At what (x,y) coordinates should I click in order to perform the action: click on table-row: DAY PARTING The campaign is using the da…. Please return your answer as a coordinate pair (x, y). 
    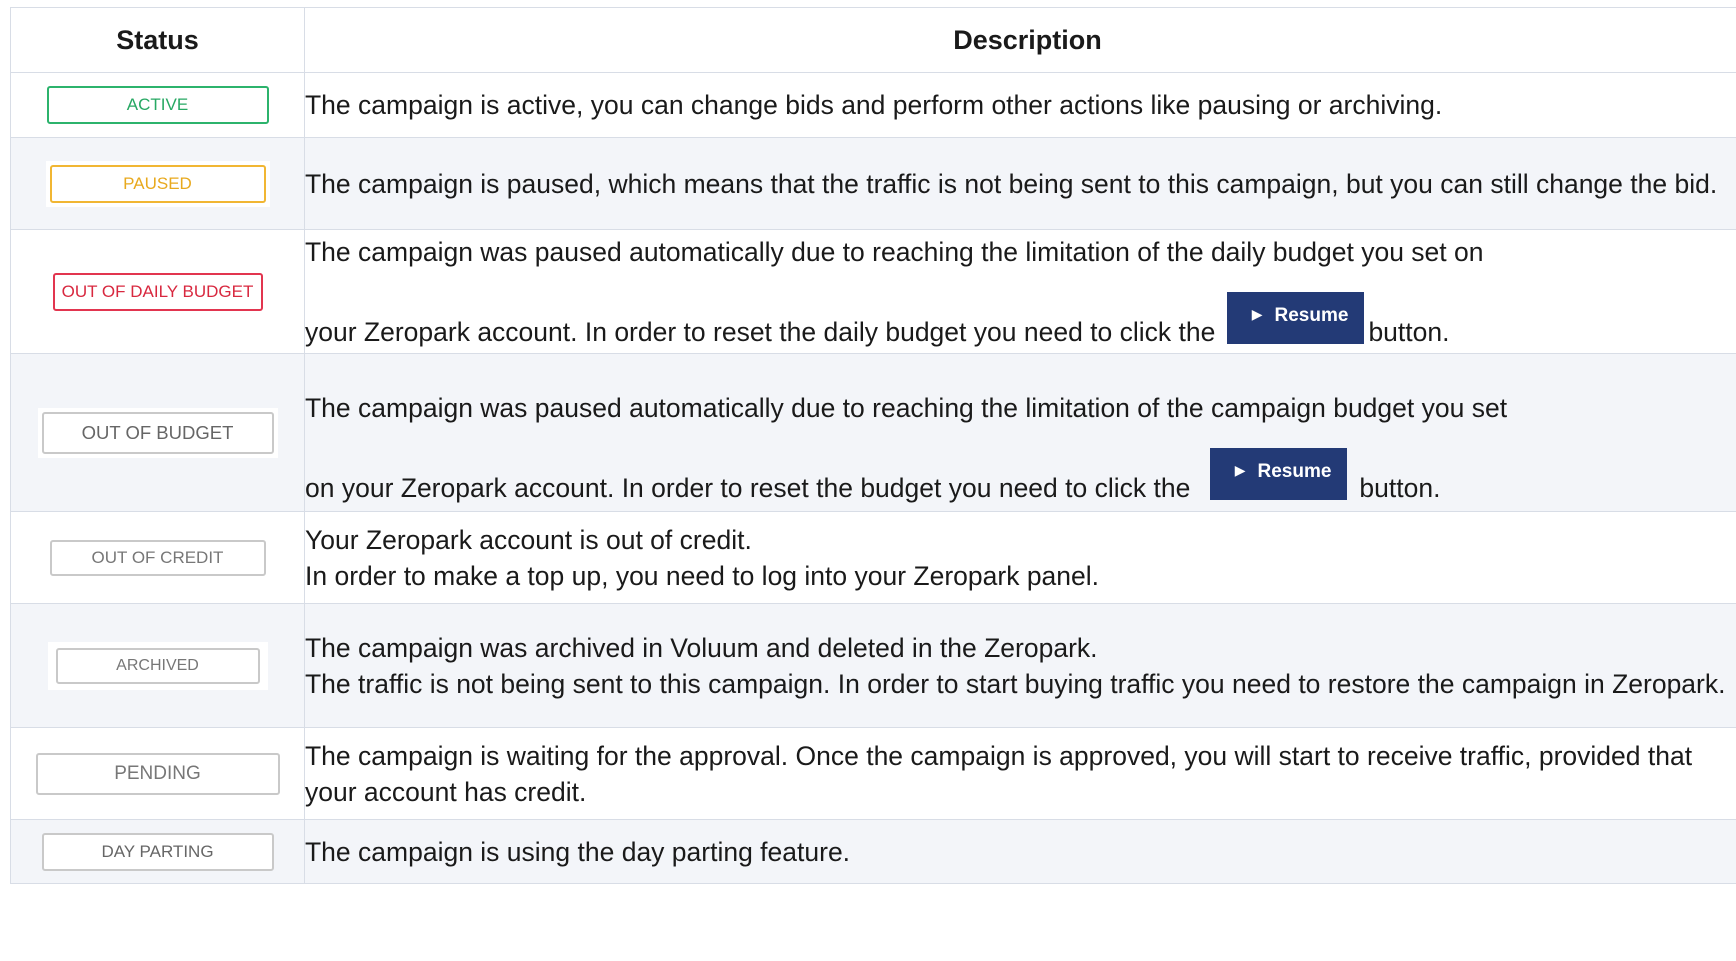
    Looking at the image, I should click on (873, 851).